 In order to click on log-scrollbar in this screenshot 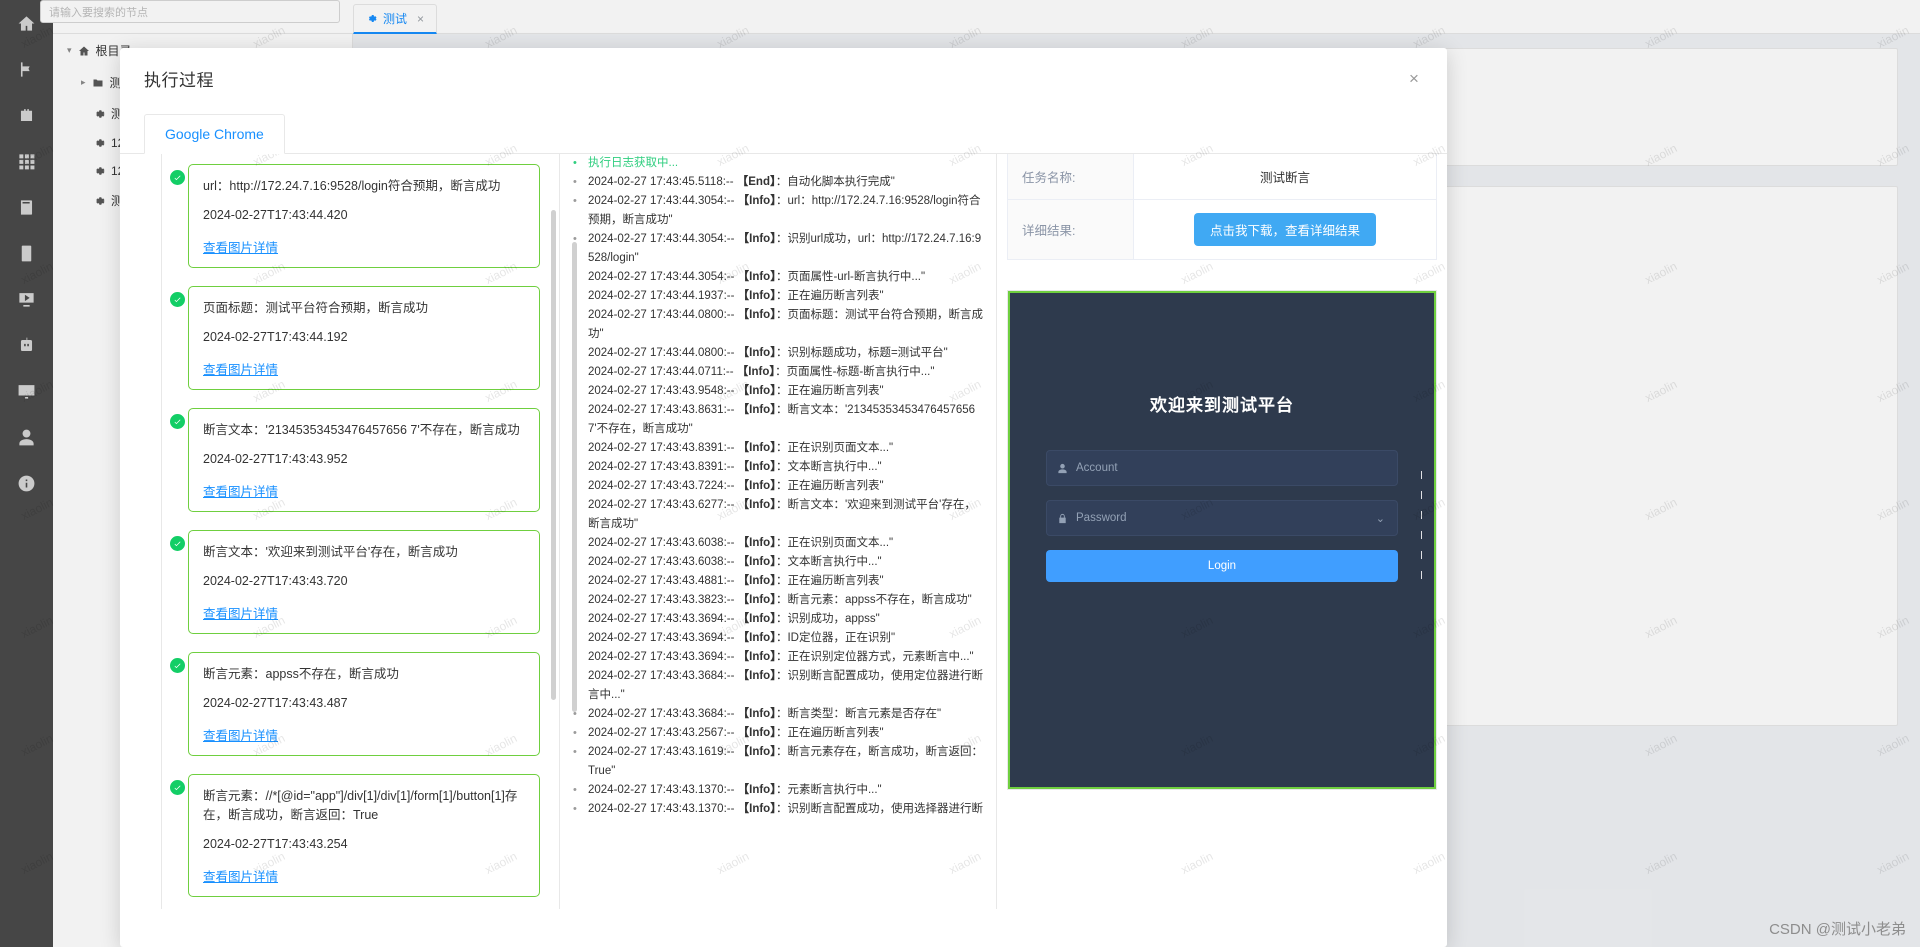, I will do `click(574, 477)`.